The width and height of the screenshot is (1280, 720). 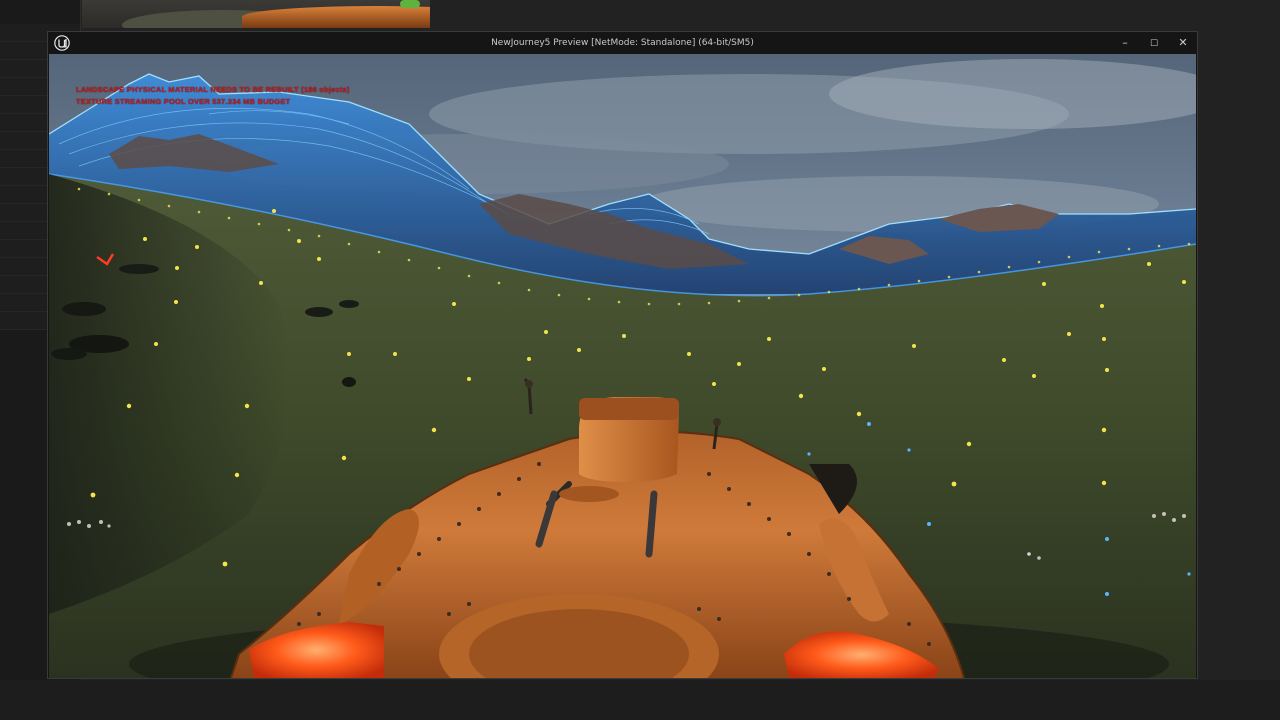 I want to click on maximize-button: ☐, so click(x=1154, y=43).